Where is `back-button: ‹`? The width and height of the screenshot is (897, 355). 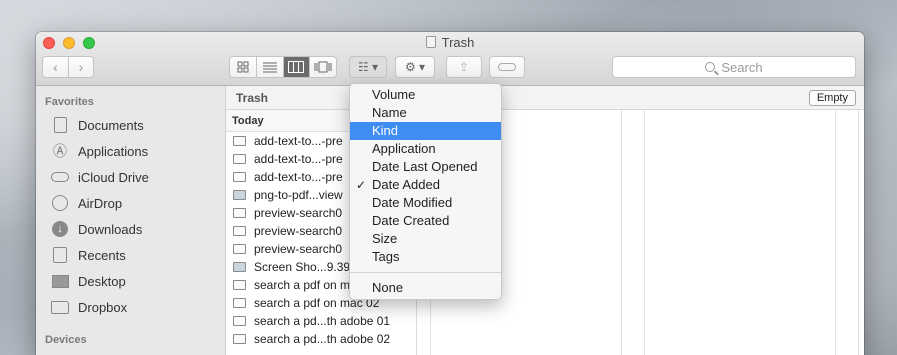 back-button: ‹ is located at coordinates (55, 67).